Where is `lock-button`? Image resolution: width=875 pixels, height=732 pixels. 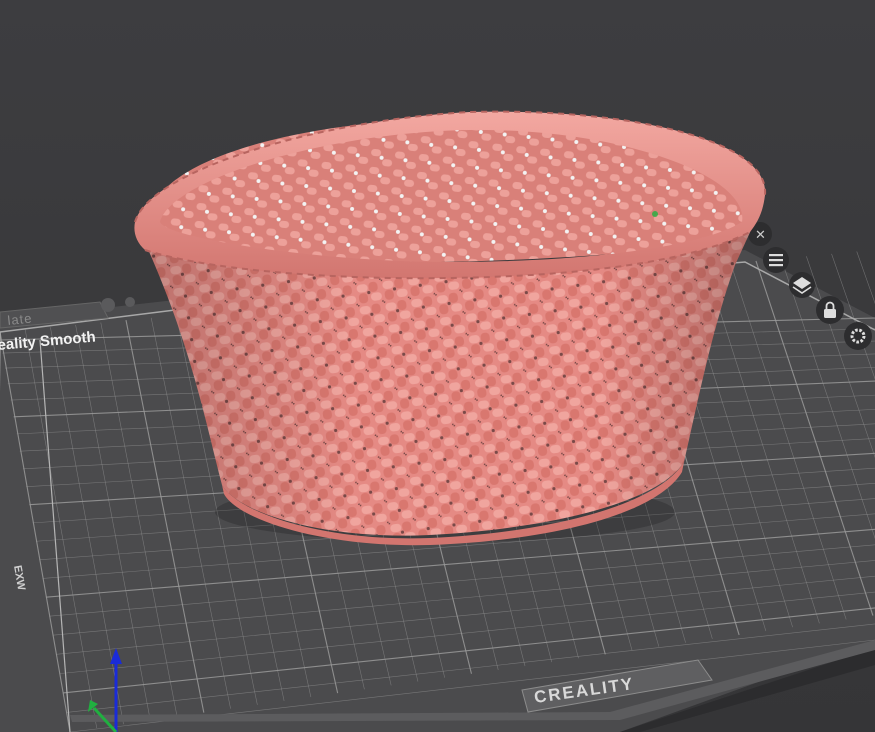
lock-button is located at coordinates (830, 310).